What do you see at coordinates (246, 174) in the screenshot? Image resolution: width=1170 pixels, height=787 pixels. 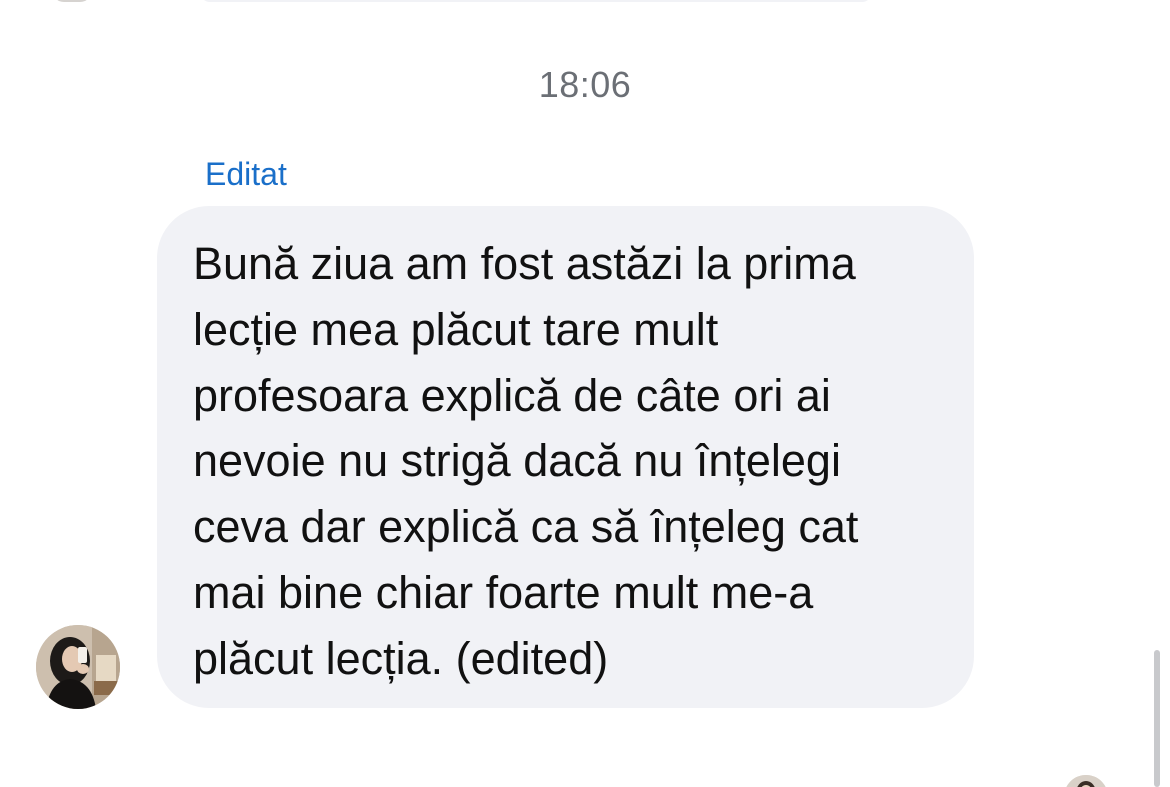 I see `edited-label: Editat` at bounding box center [246, 174].